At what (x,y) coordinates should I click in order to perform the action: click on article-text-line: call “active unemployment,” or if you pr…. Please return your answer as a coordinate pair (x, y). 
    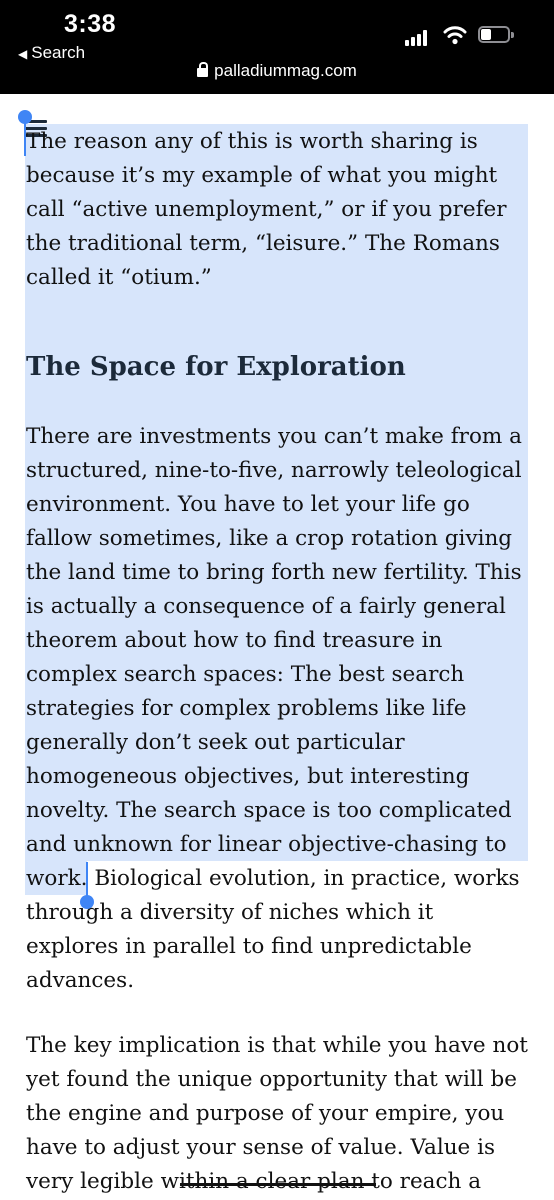
    Looking at the image, I should click on (266, 209).